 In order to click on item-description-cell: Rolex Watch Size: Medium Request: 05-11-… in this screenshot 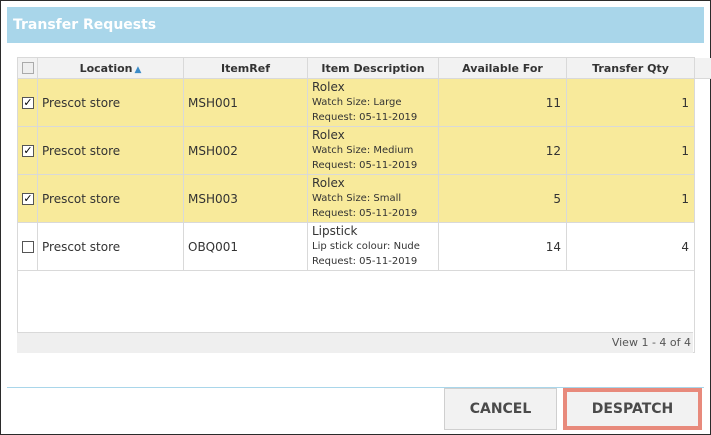, I will do `click(373, 151)`.